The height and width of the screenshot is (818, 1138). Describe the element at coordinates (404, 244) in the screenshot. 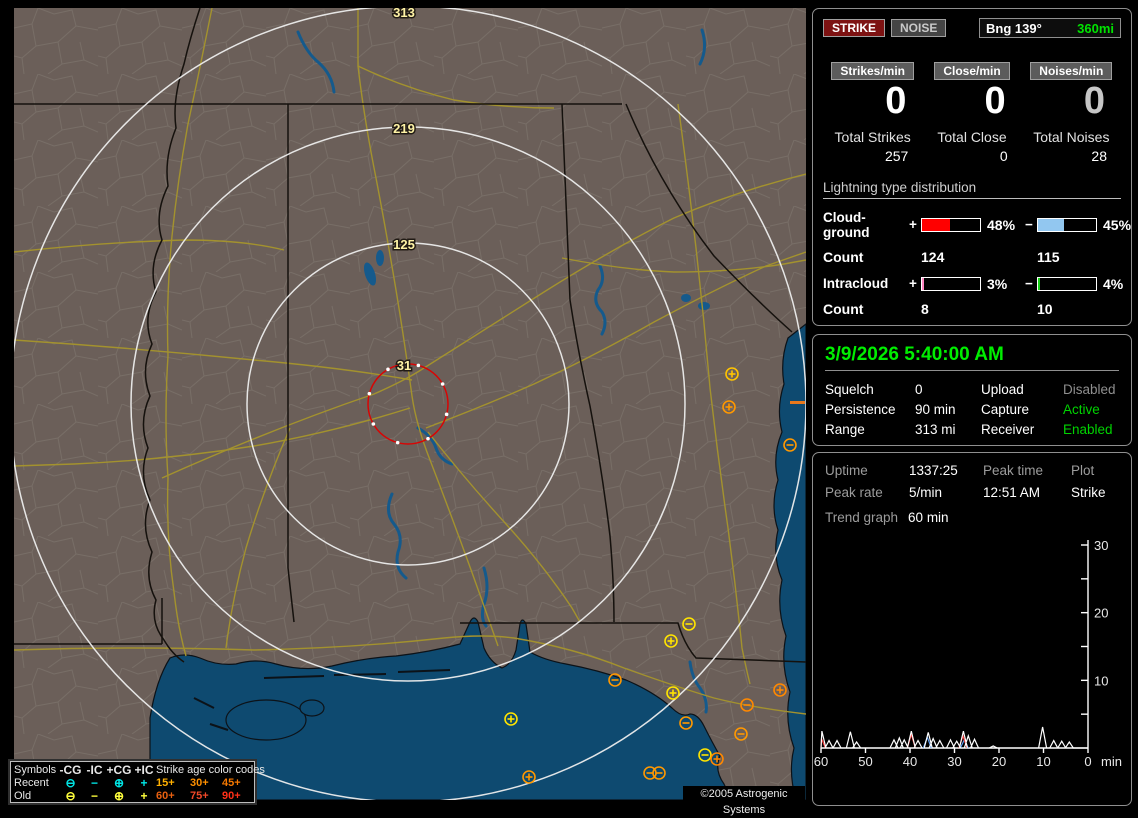

I see `ring-label-125: 125` at that location.